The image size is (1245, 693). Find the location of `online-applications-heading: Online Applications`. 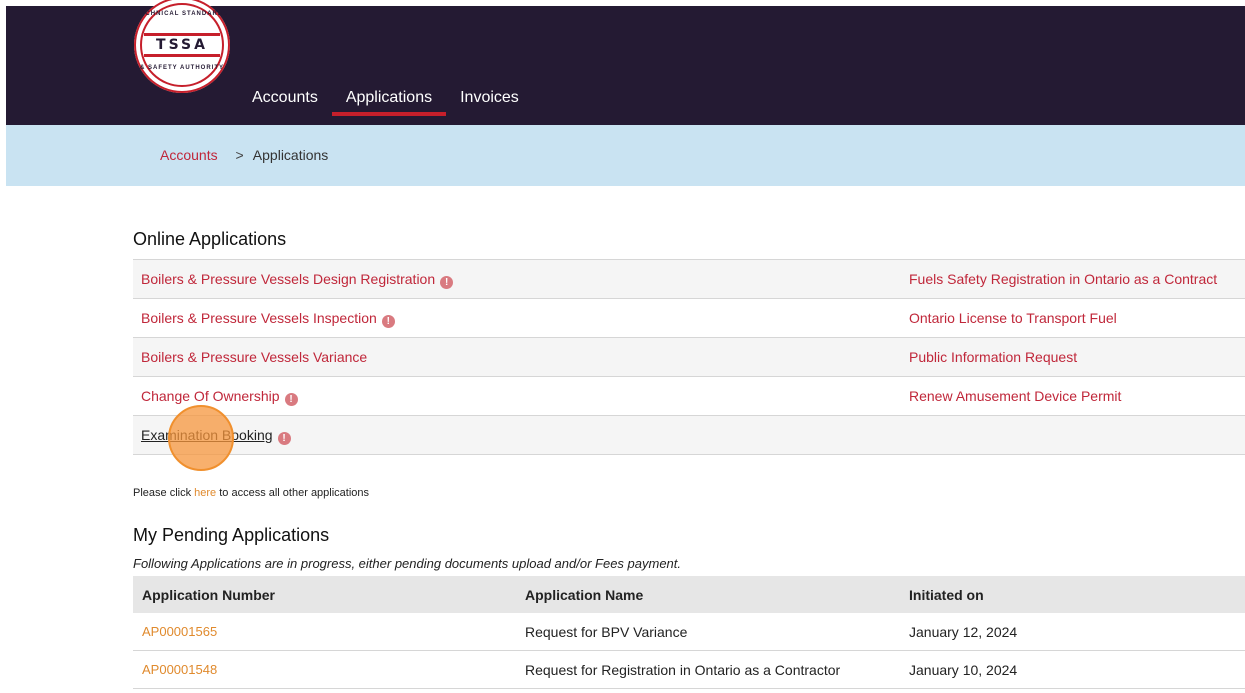

online-applications-heading: Online Applications is located at coordinates (210, 239).